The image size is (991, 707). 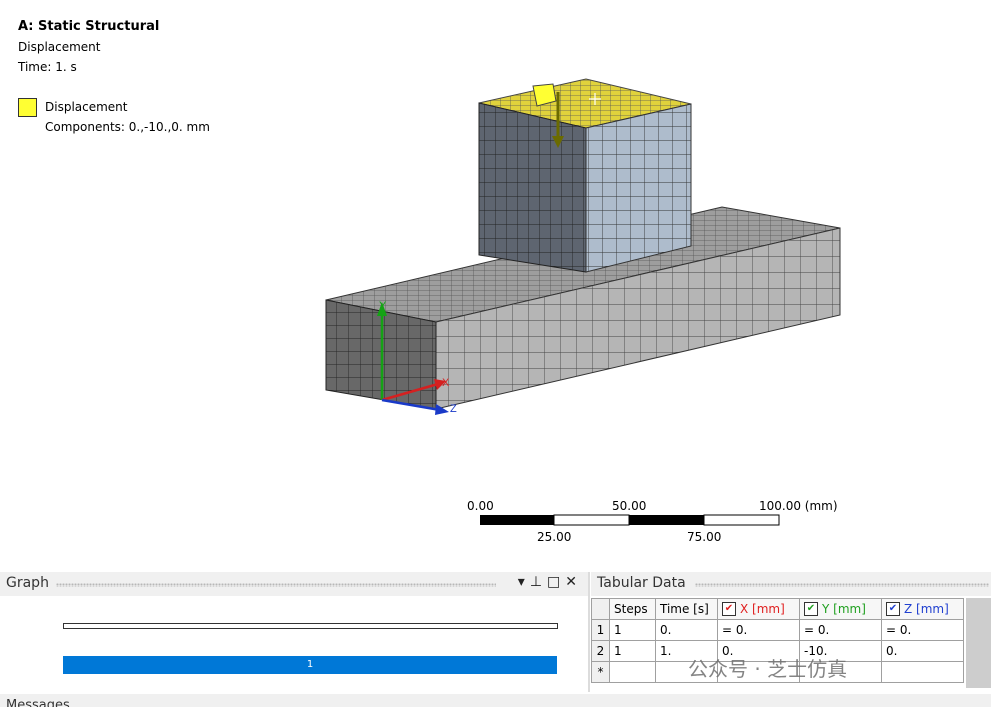 I want to click on new-row-marker: *, so click(x=600, y=672).